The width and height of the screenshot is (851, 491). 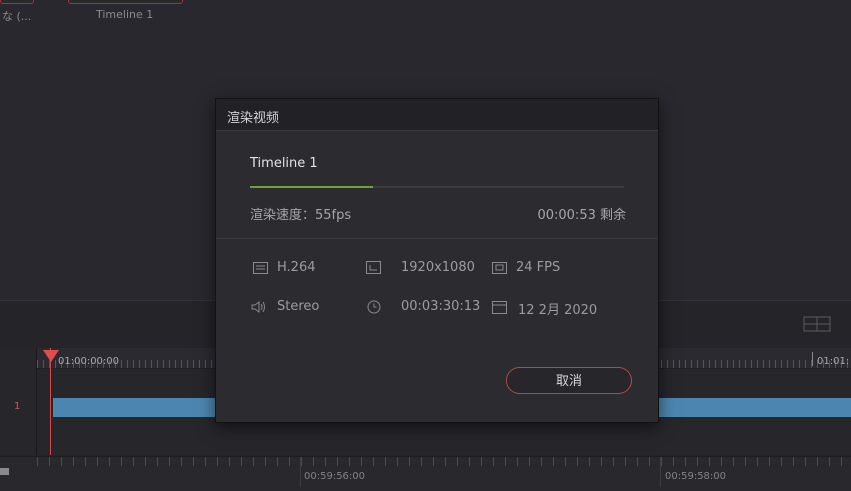 What do you see at coordinates (425, 473) in the screenshot?
I see `mini-timeline-ruler: 00:59:56:00 00:59:58:00` at bounding box center [425, 473].